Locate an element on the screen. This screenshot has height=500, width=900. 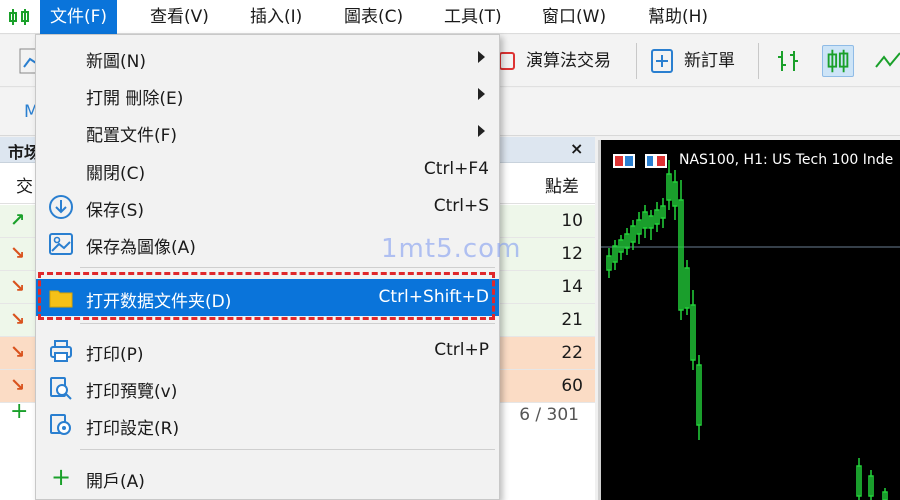
add-symbol-icon: + is located at coordinates (19, 411).